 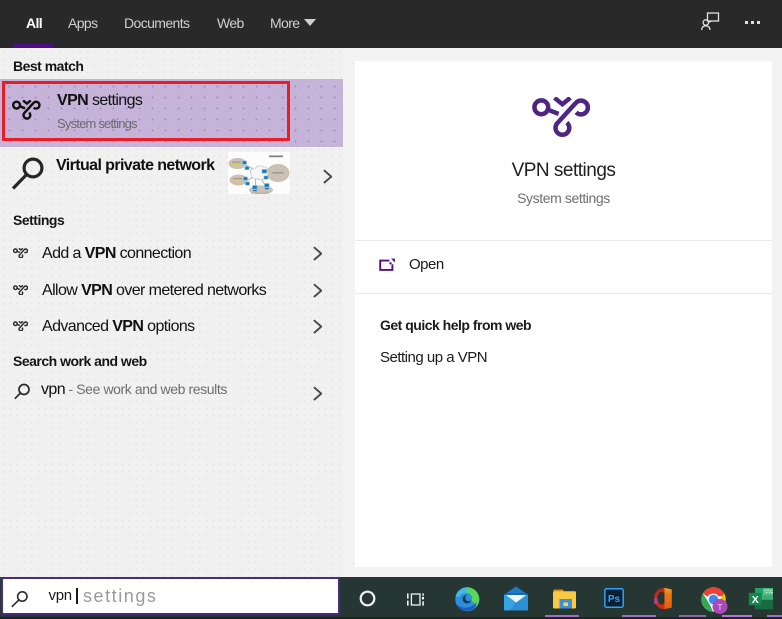 I want to click on svg-text: Ps, so click(x=614, y=599).